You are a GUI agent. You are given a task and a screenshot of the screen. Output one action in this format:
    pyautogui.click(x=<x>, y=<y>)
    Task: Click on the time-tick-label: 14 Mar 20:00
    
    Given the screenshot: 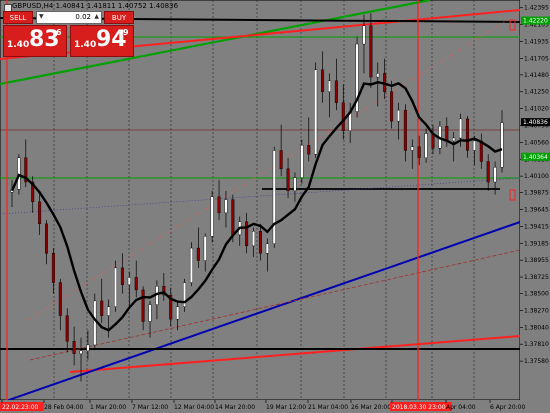 What is the action you would take?
    pyautogui.click(x=235, y=407)
    